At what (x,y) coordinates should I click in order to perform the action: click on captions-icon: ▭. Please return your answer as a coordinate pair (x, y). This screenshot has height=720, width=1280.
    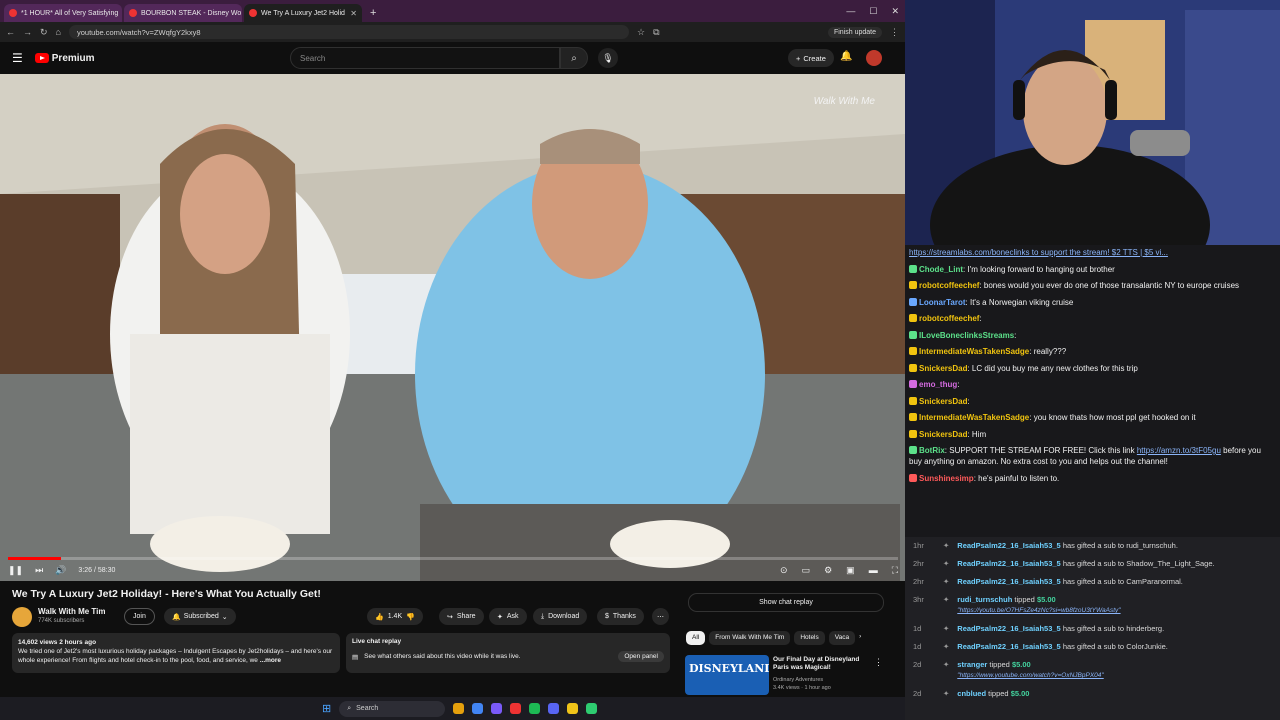
    Looking at the image, I should click on (806, 570).